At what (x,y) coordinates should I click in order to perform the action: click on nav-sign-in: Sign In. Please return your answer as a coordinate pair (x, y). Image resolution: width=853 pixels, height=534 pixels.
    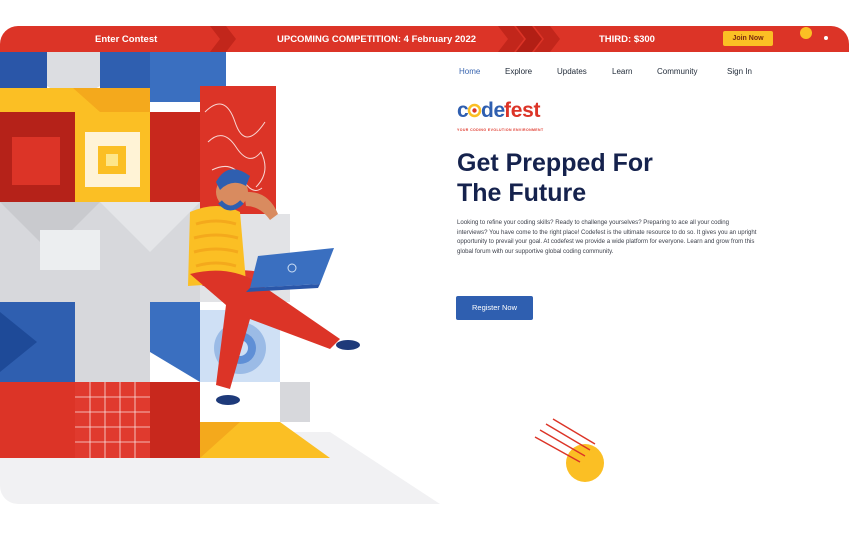
    Looking at the image, I should click on (739, 71).